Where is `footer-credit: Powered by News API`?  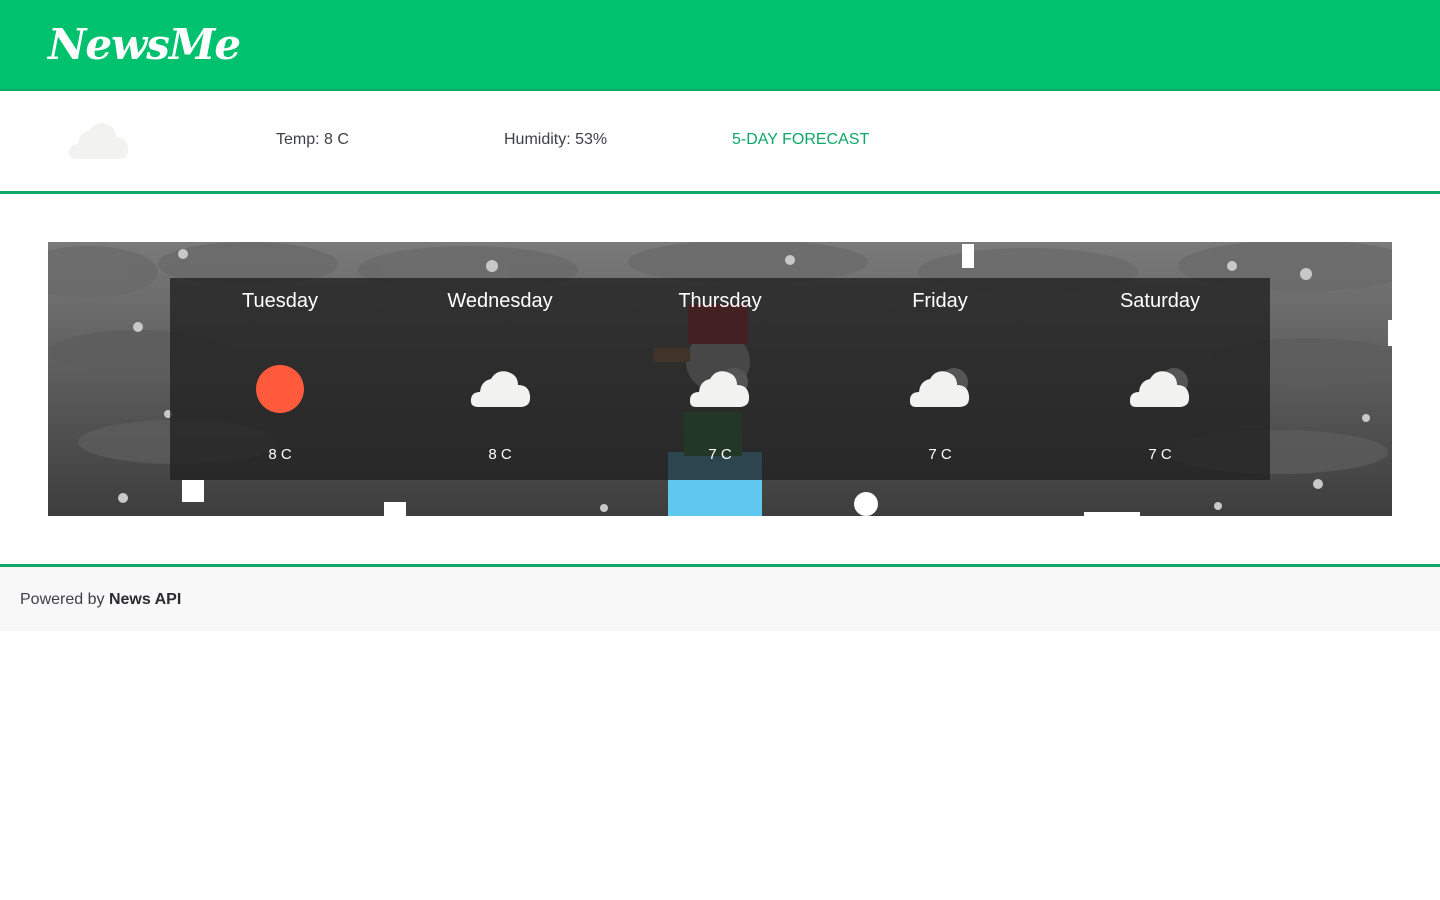
footer-credit: Powered by News API is located at coordinates (100, 600).